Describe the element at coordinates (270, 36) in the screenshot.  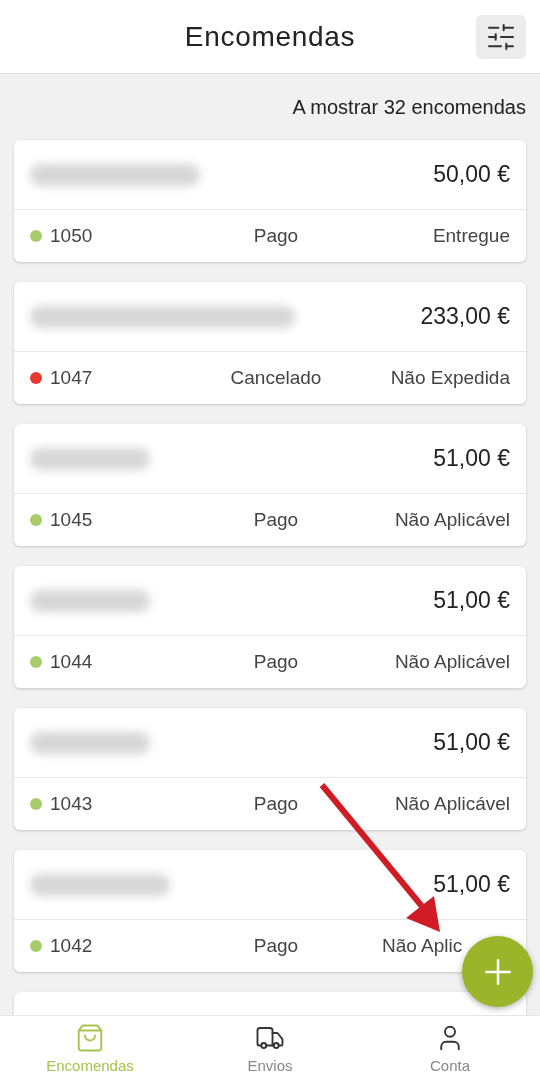
I see `page-title: Encomendas` at that location.